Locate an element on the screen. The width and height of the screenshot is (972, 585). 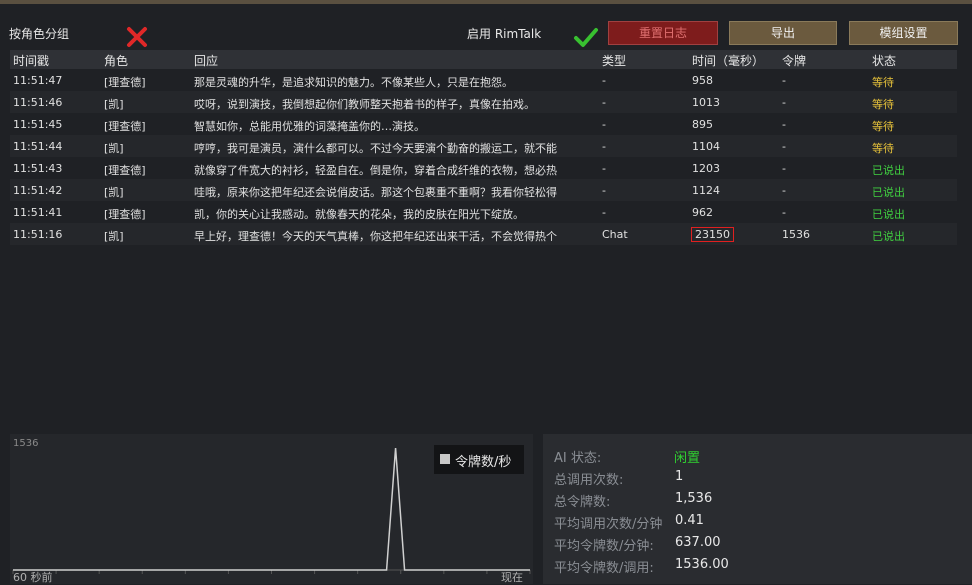
stat-avg-tokens-label: 平均令牌数/分钟: is located at coordinates (604, 546).